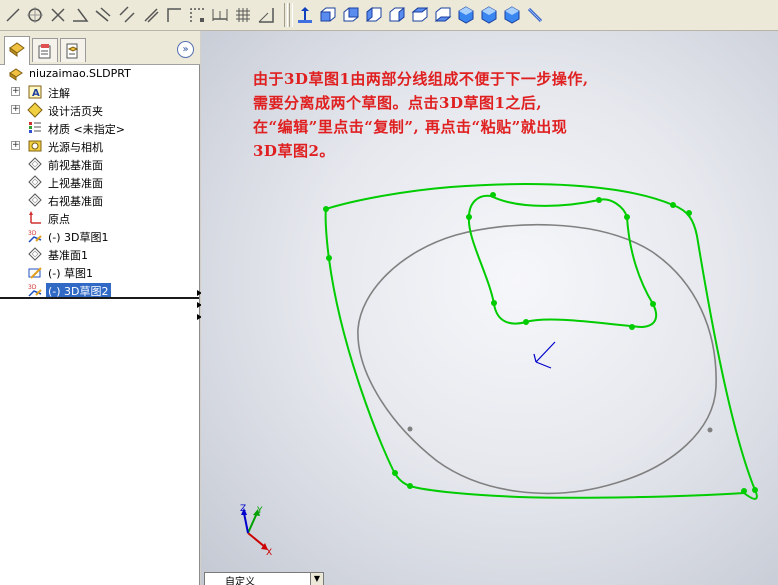  What do you see at coordinates (35, 128) in the screenshot?
I see `material-icon` at bounding box center [35, 128].